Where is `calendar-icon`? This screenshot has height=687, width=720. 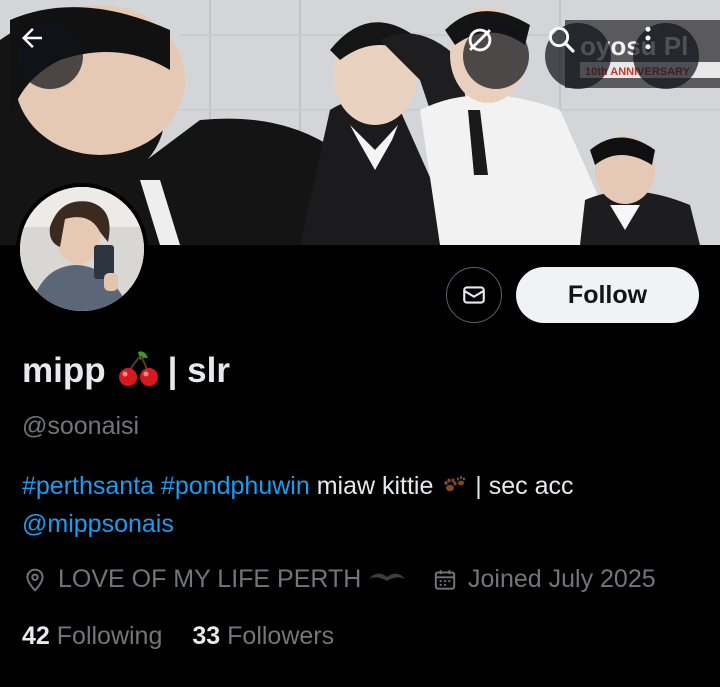
calendar-icon is located at coordinates (445, 579).